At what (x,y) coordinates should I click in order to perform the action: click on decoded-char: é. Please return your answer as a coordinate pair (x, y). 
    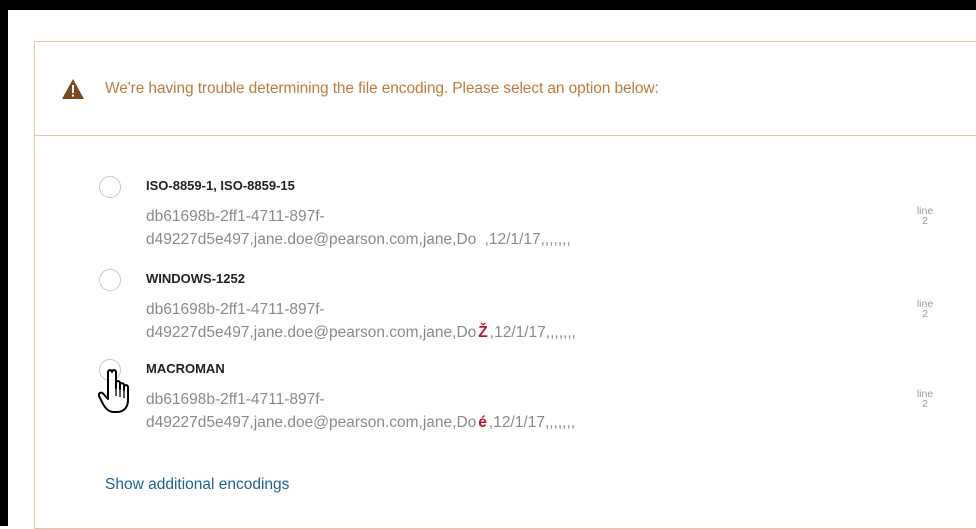
    Looking at the image, I should click on (482, 422).